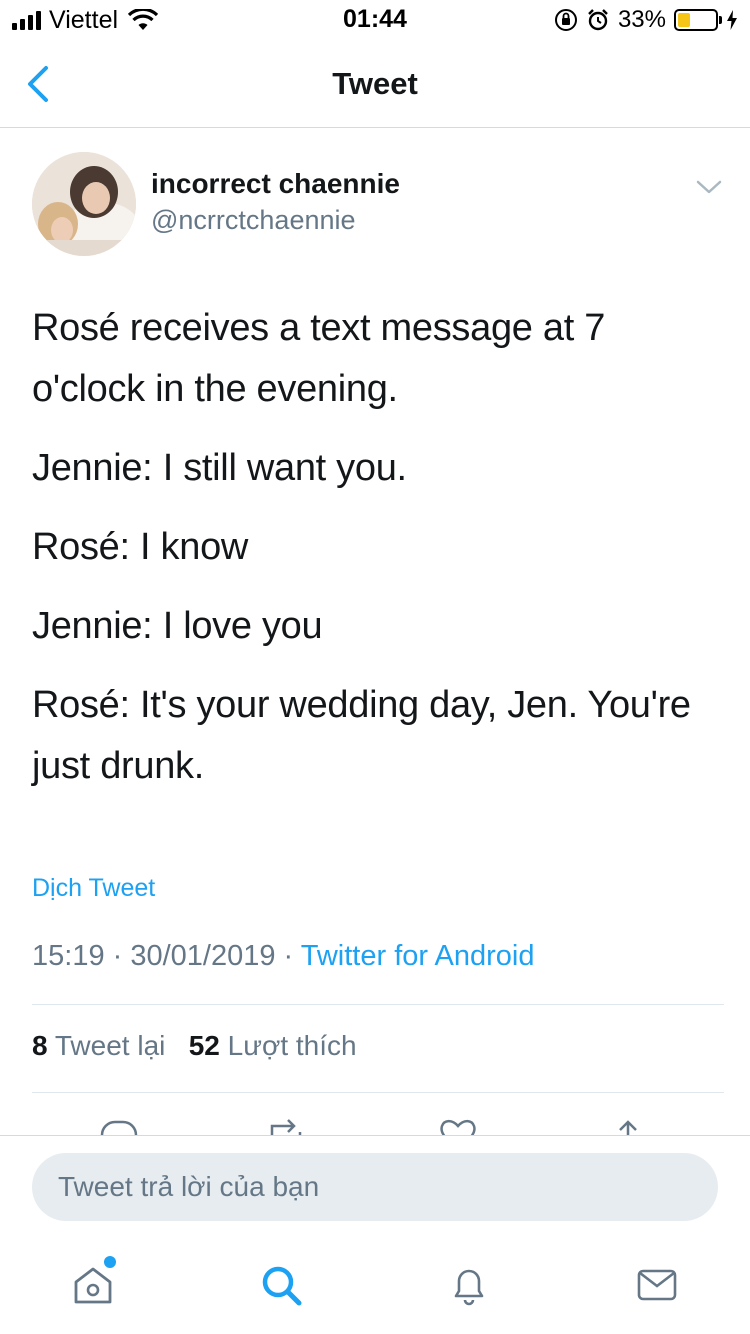 The width and height of the screenshot is (750, 1334). Describe the element at coordinates (641, 19) in the screenshot. I see `battery-percent: 33%` at that location.